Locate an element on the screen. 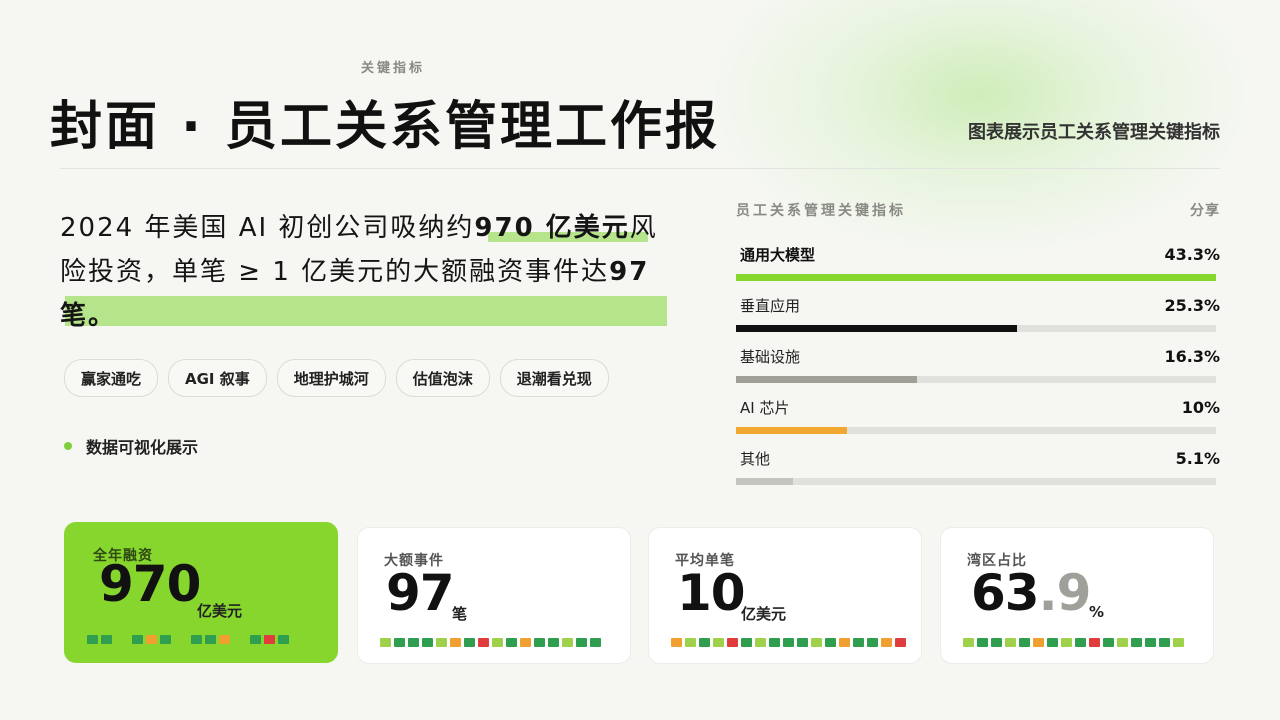 The width and height of the screenshot is (1280, 720). viz-section-label: 数据可视化展示 is located at coordinates (131, 446).